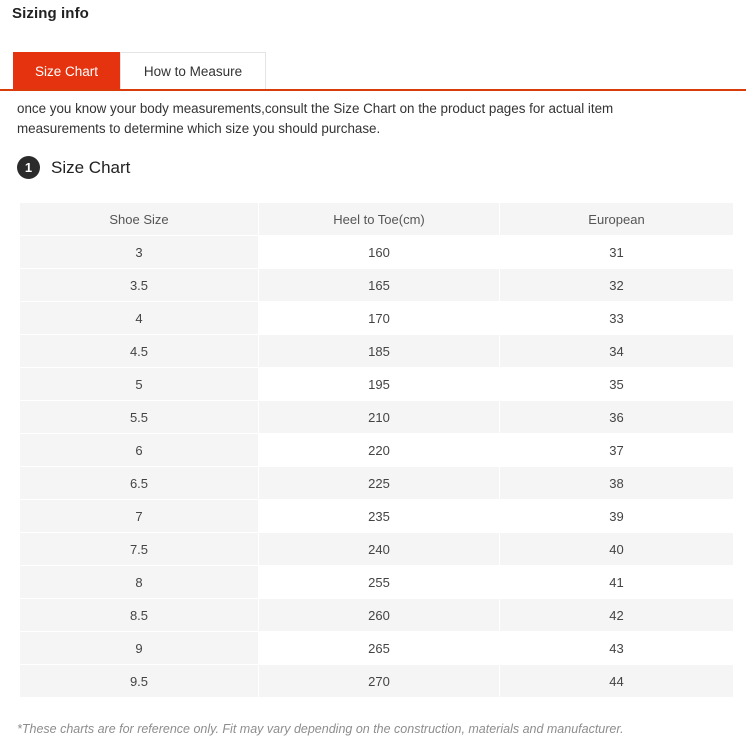  I want to click on tab-underline, so click(373, 90).